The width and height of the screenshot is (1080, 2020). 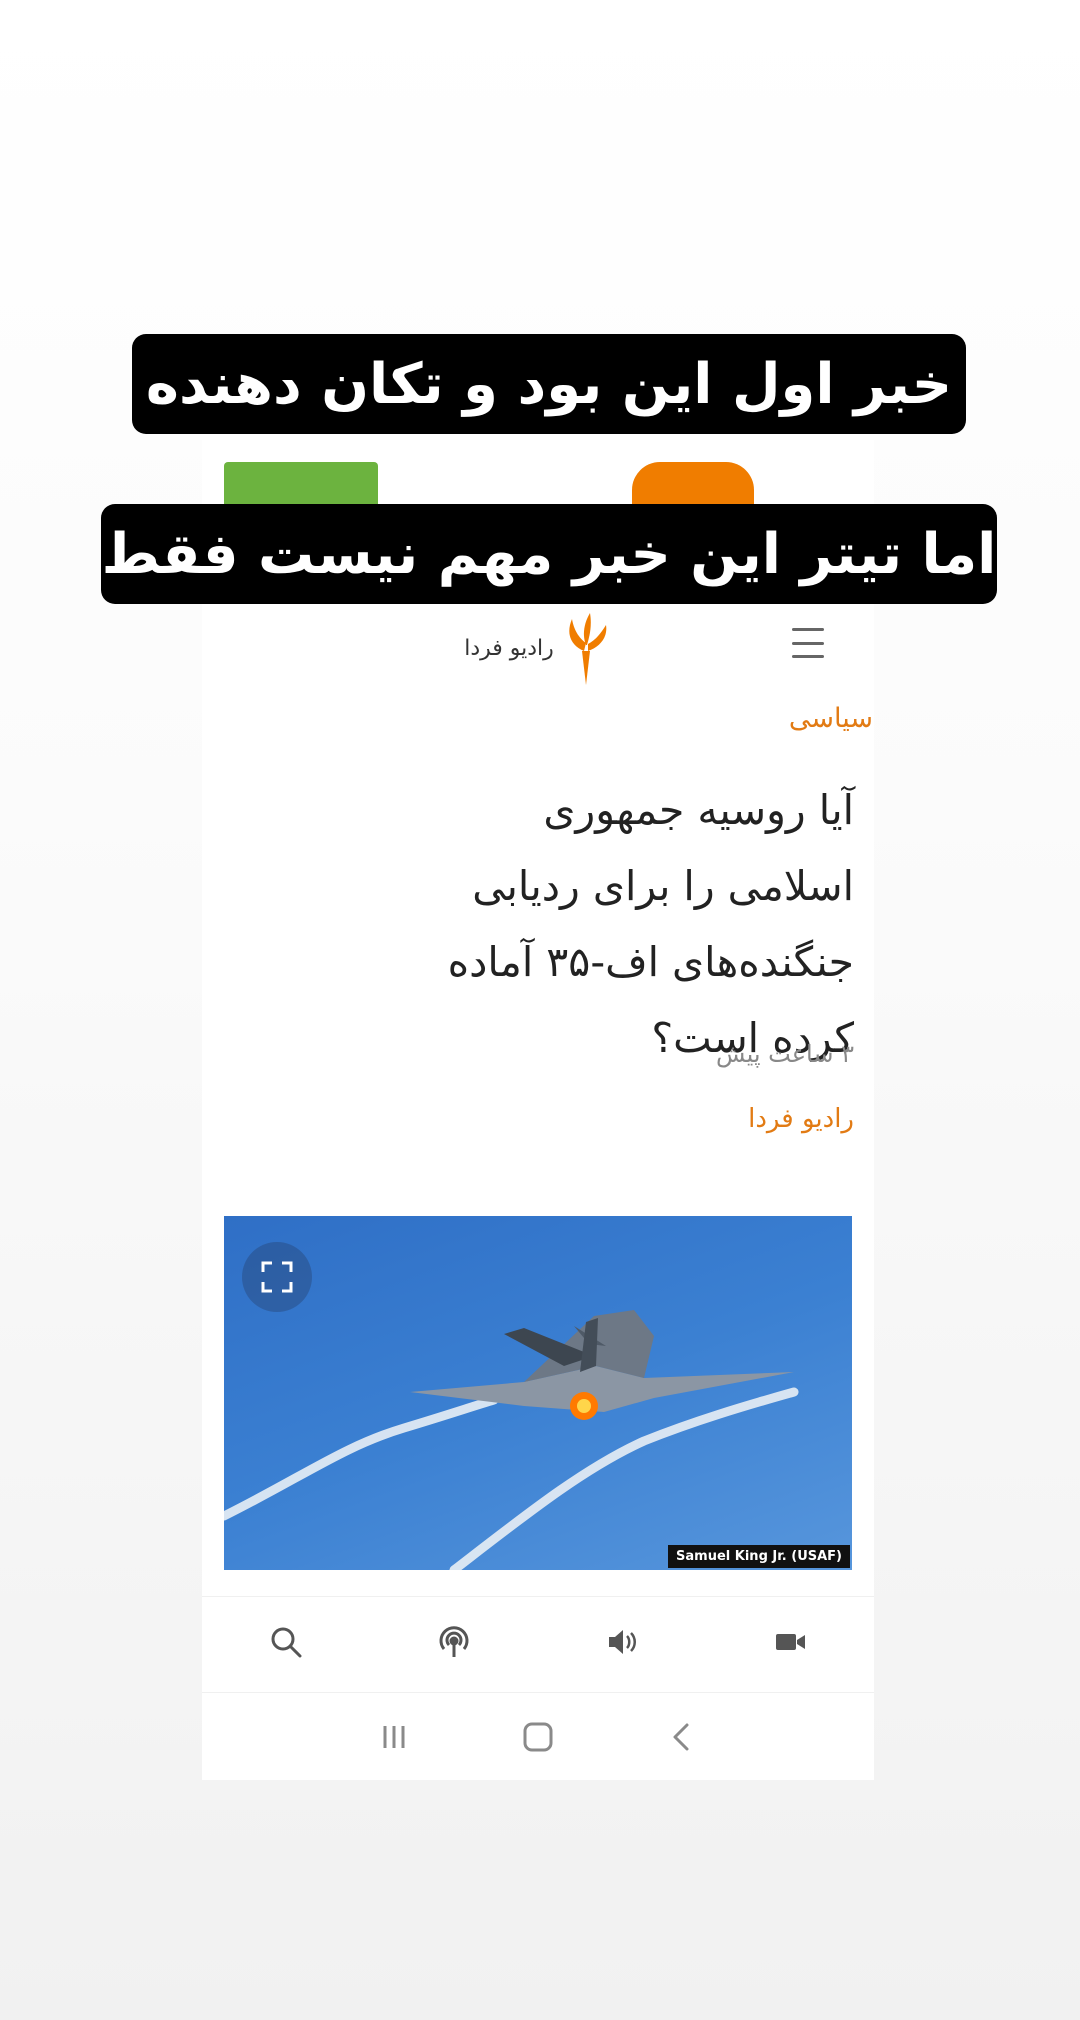 What do you see at coordinates (549, 384) in the screenshot?
I see `overlay-caption-1: خبر اول این بود و تکان دهنده` at bounding box center [549, 384].